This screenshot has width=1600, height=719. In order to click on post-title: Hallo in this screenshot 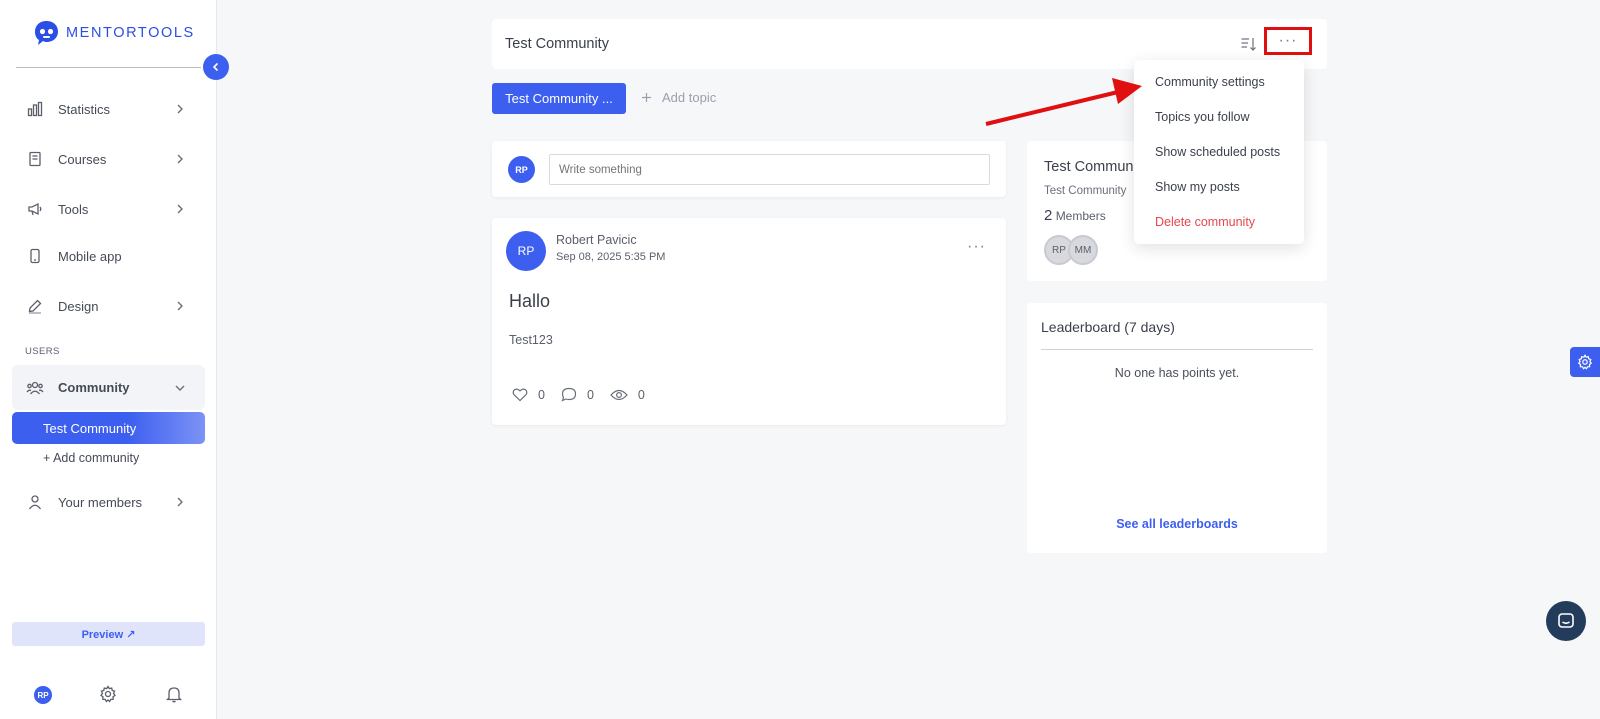, I will do `click(530, 301)`.